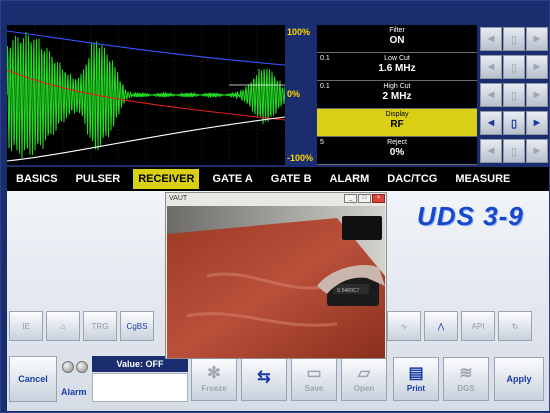 This screenshot has width=550, height=413. I want to click on print-button: ▤ Print, so click(416, 379).